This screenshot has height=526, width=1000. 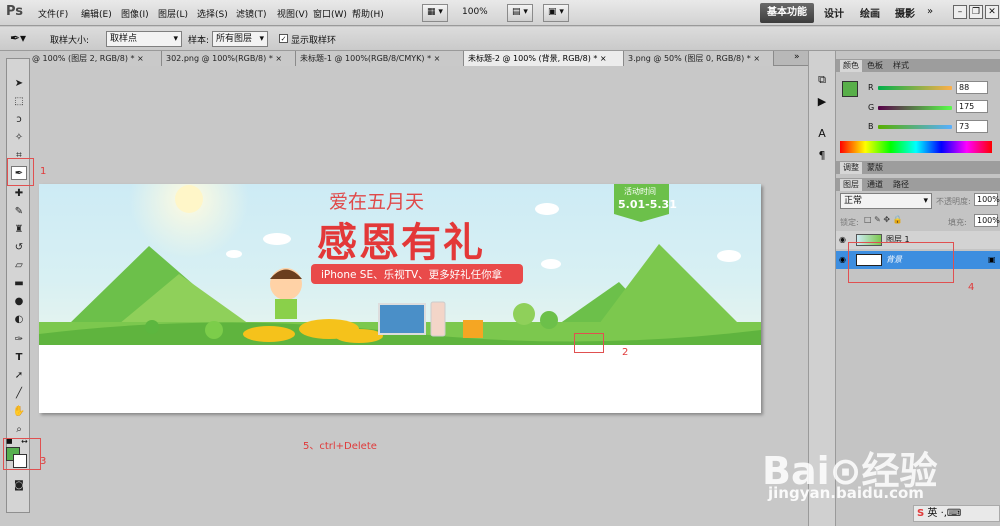 I want to click on menu-image: 图像(I), so click(x=135, y=13).